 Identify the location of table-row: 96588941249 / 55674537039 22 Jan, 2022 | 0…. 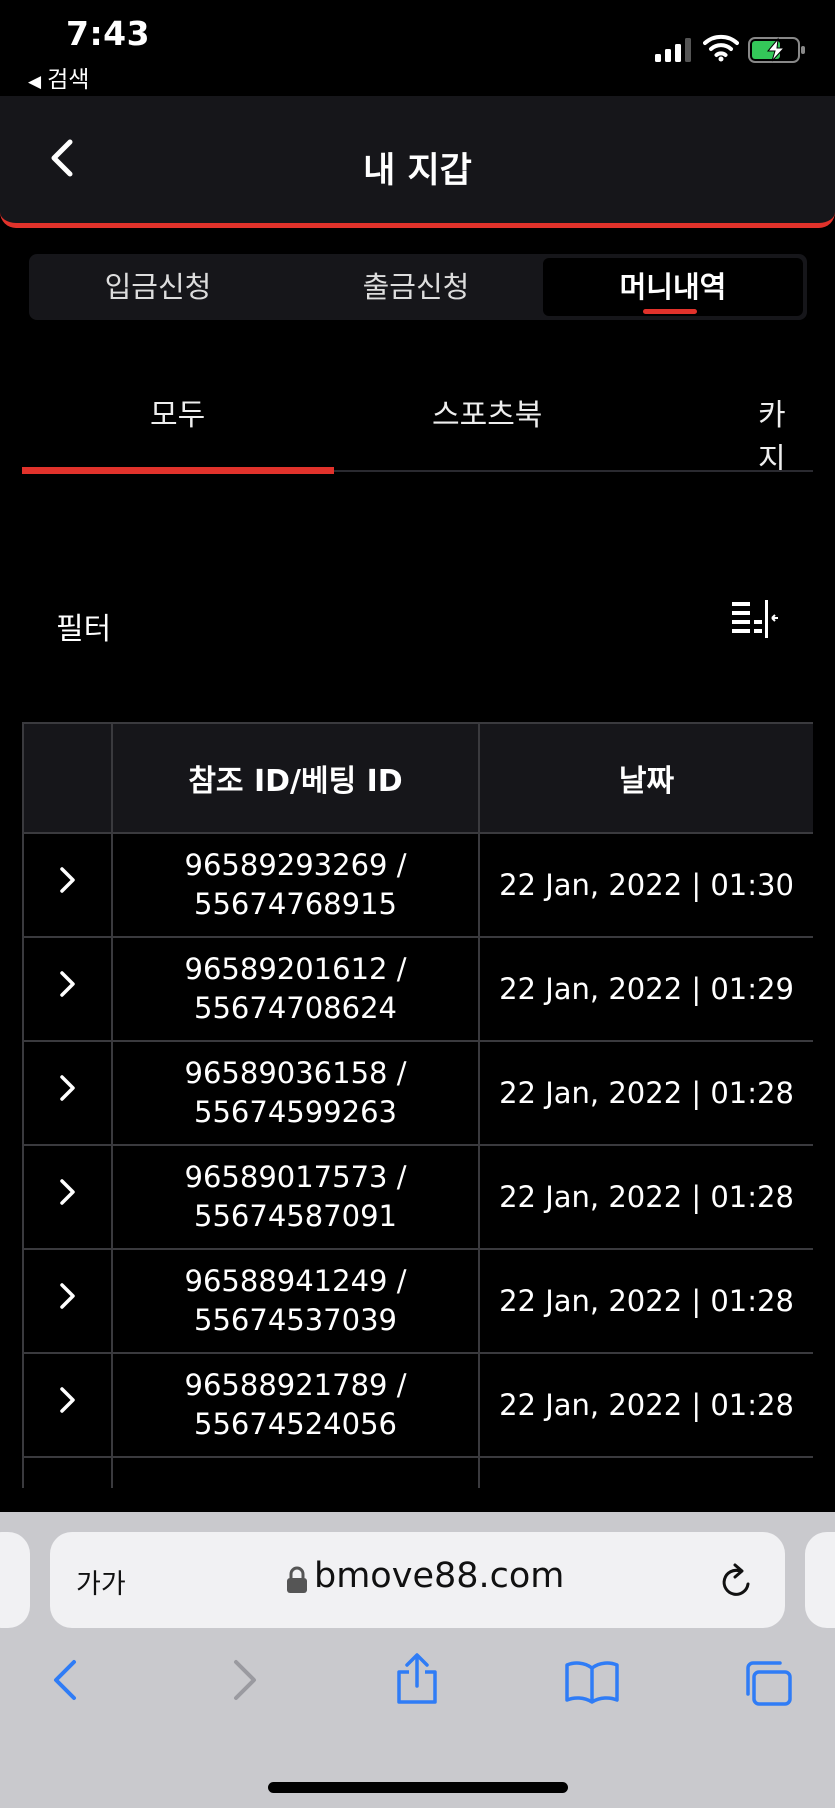
(417, 1301).